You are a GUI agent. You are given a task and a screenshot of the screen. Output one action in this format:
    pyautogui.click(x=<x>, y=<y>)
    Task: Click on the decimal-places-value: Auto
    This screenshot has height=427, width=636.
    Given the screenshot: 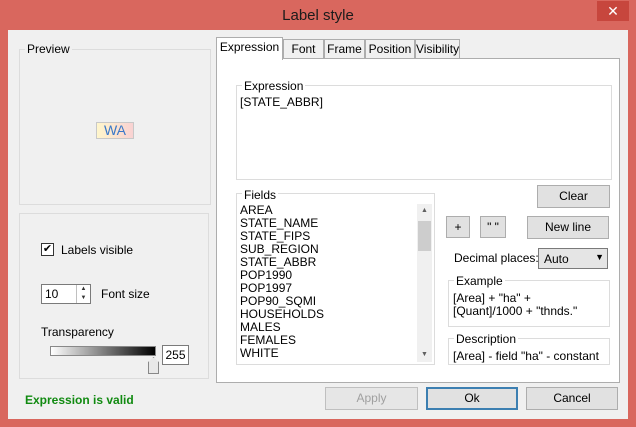 What is the action you would take?
    pyautogui.click(x=556, y=259)
    